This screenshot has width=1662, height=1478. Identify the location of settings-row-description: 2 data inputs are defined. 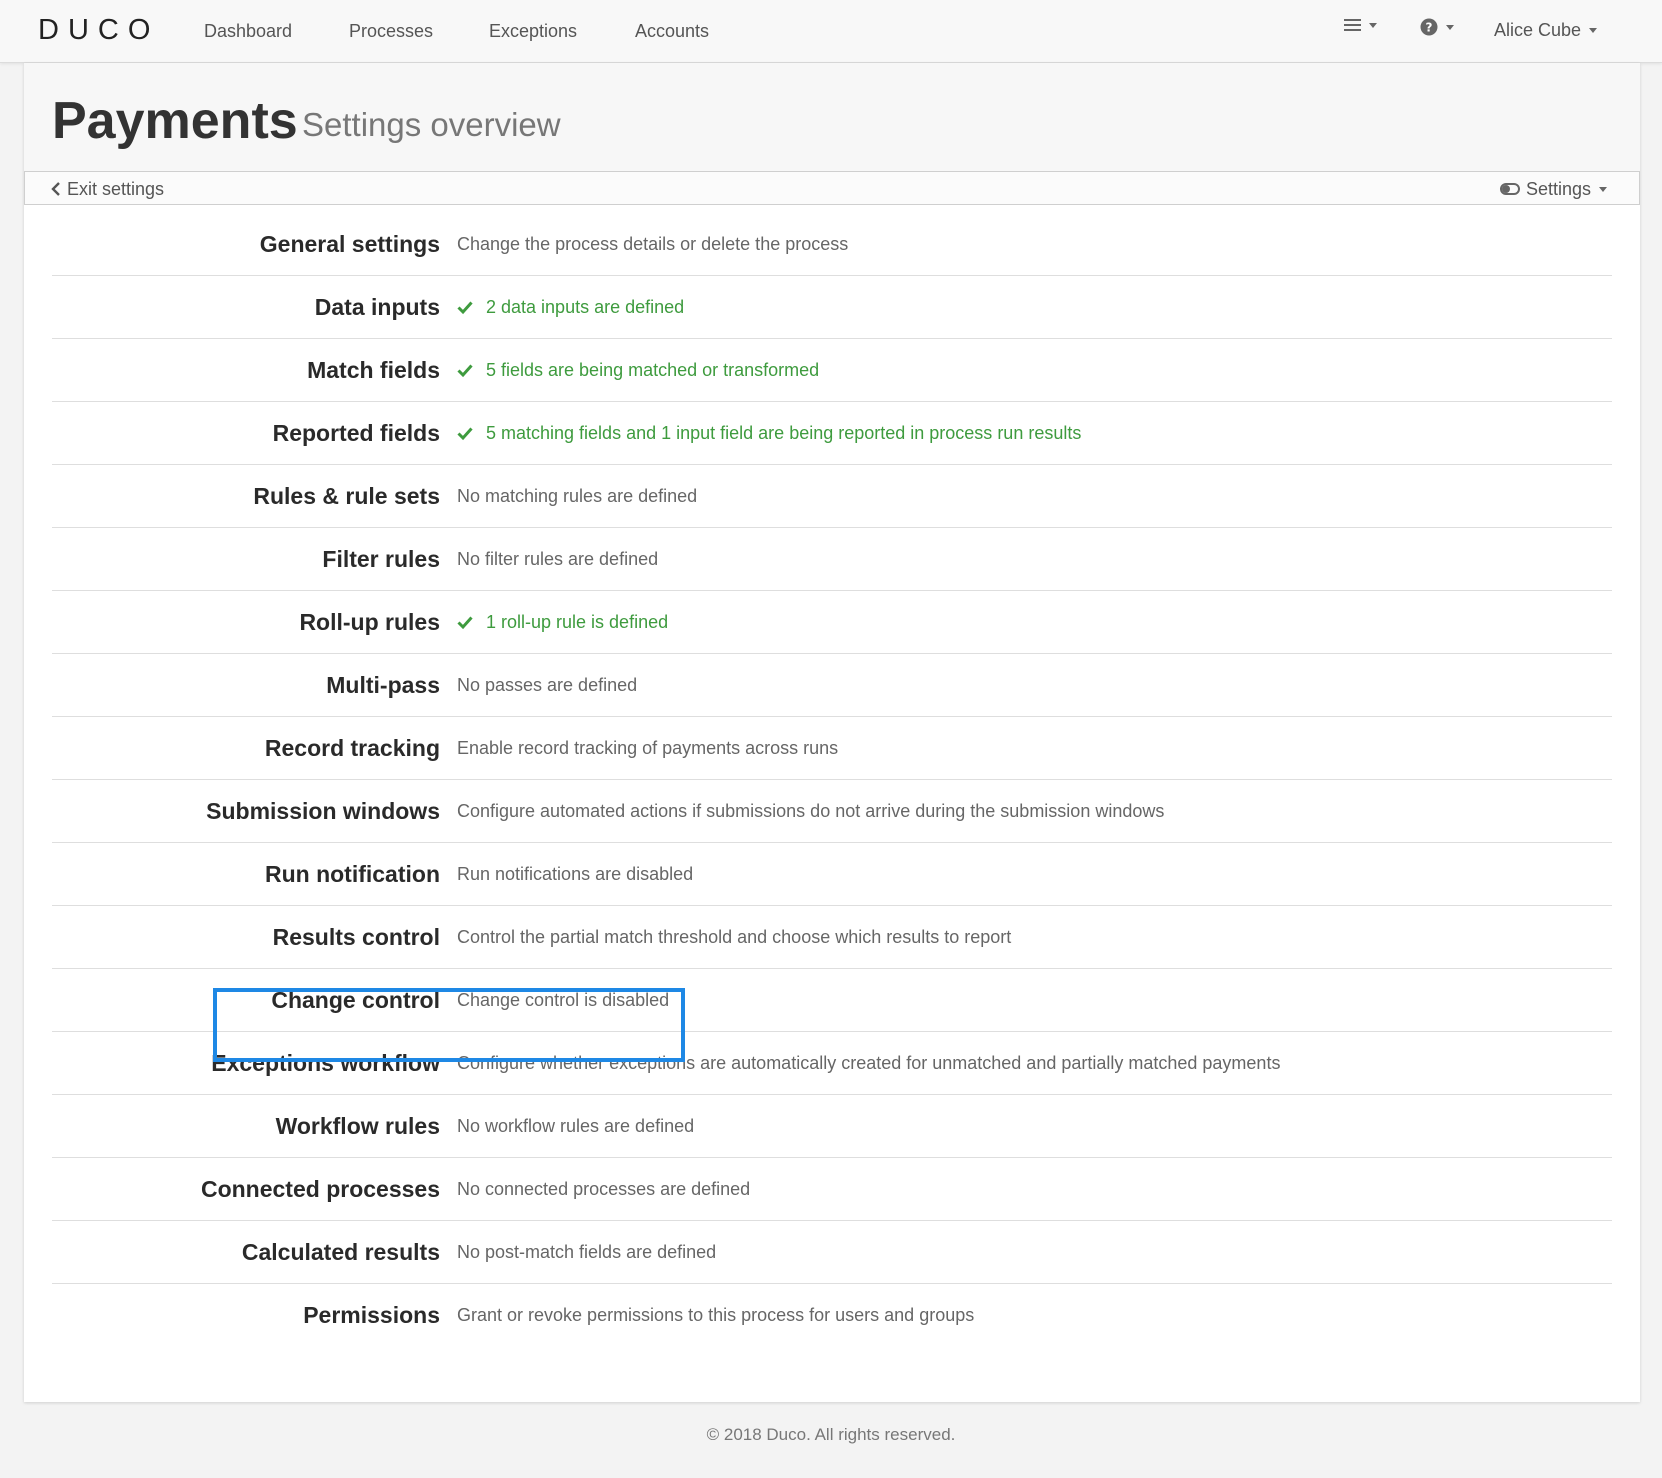
(570, 307).